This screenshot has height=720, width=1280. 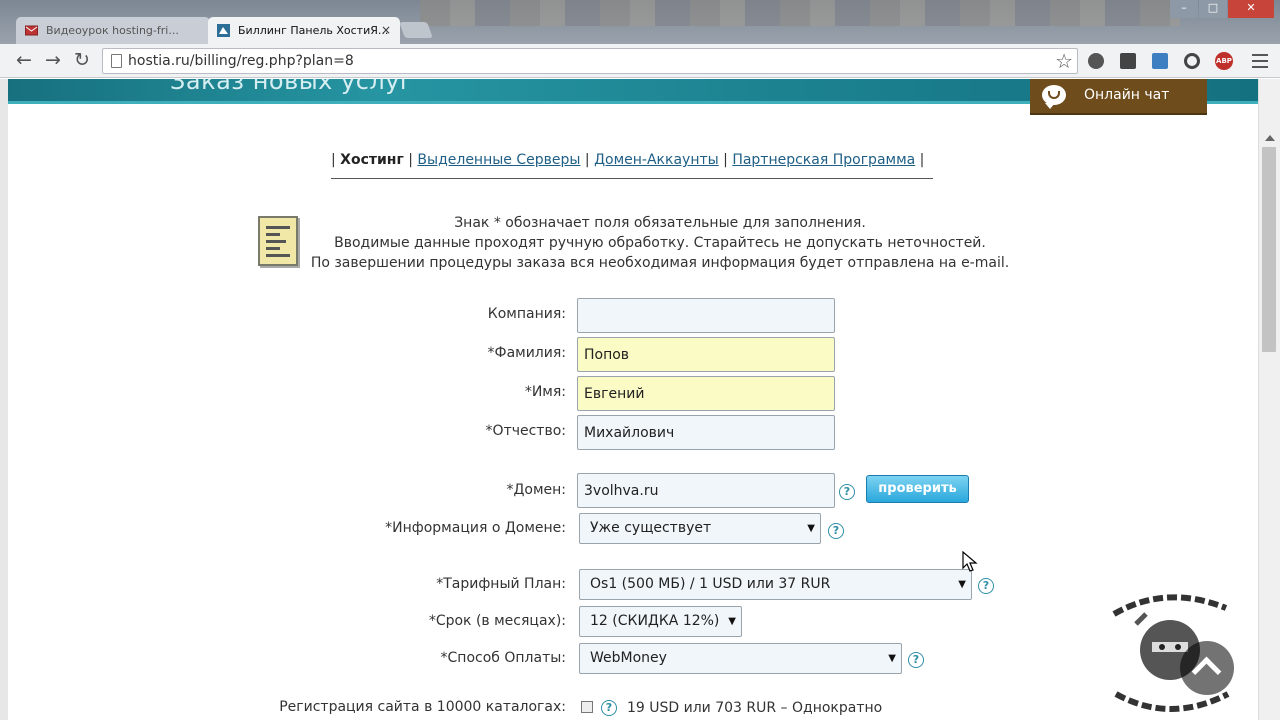 I want to click on clock-extension-icon, so click(x=1096, y=61).